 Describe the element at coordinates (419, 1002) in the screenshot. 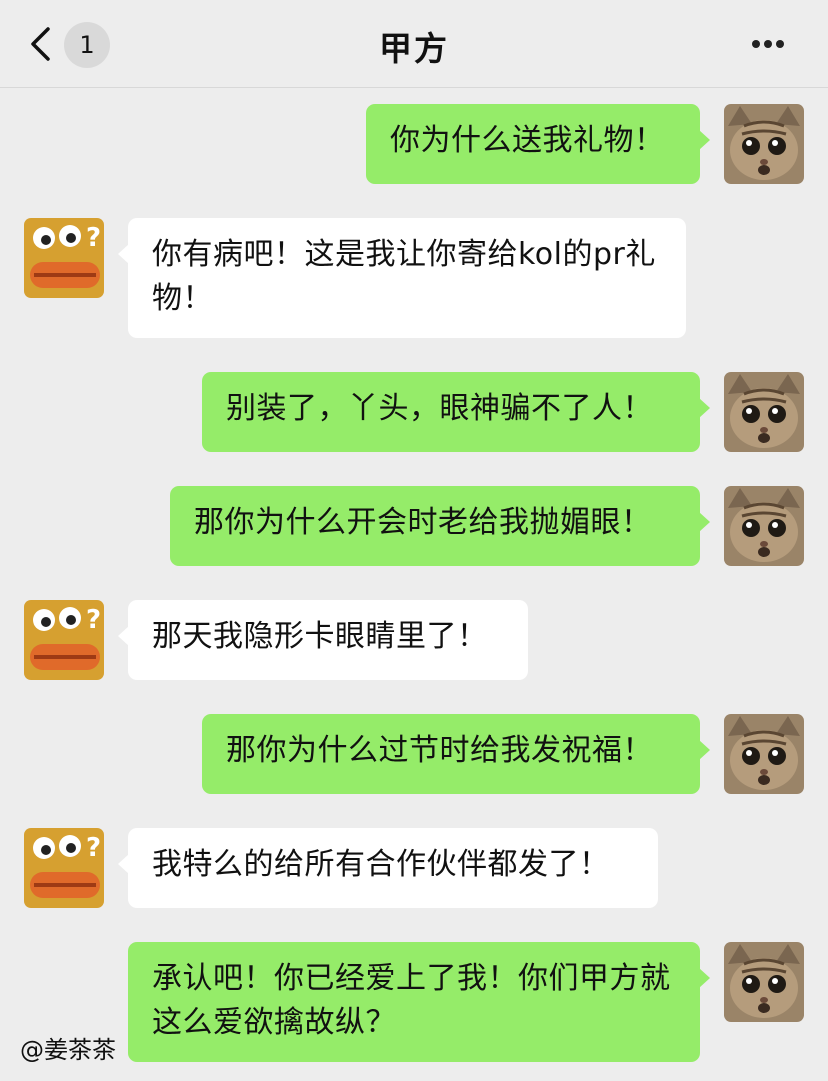

I see `message-bubble: 承认吧！你已经爱上了我！你们甲方就这么爱欲擒故纵？` at that location.